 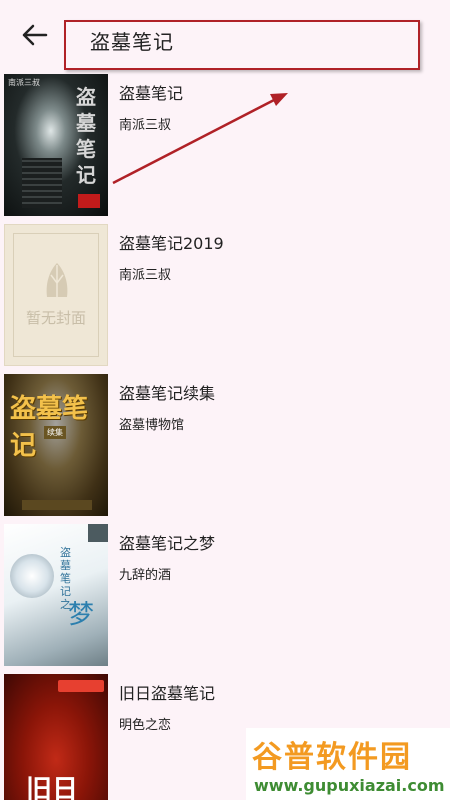 What do you see at coordinates (167, 693) in the screenshot?
I see `book-title: 旧日盗墓笔记` at bounding box center [167, 693].